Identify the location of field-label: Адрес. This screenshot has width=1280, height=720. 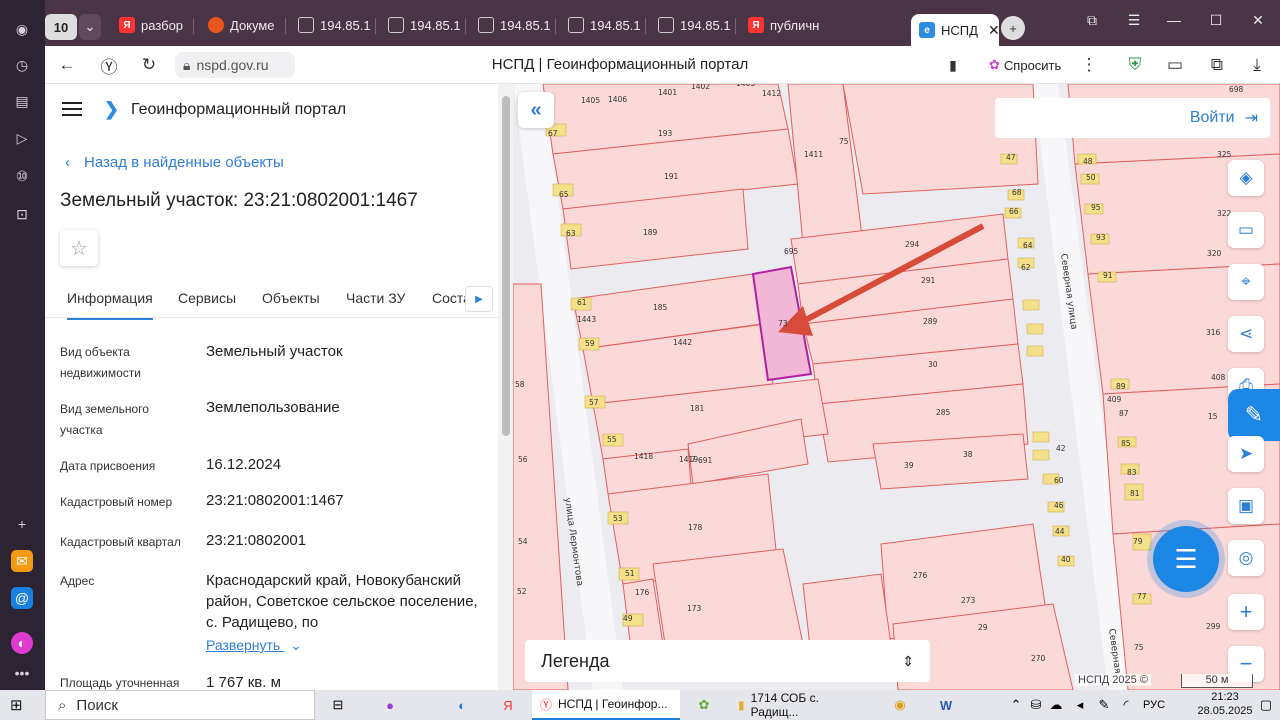
(77, 581).